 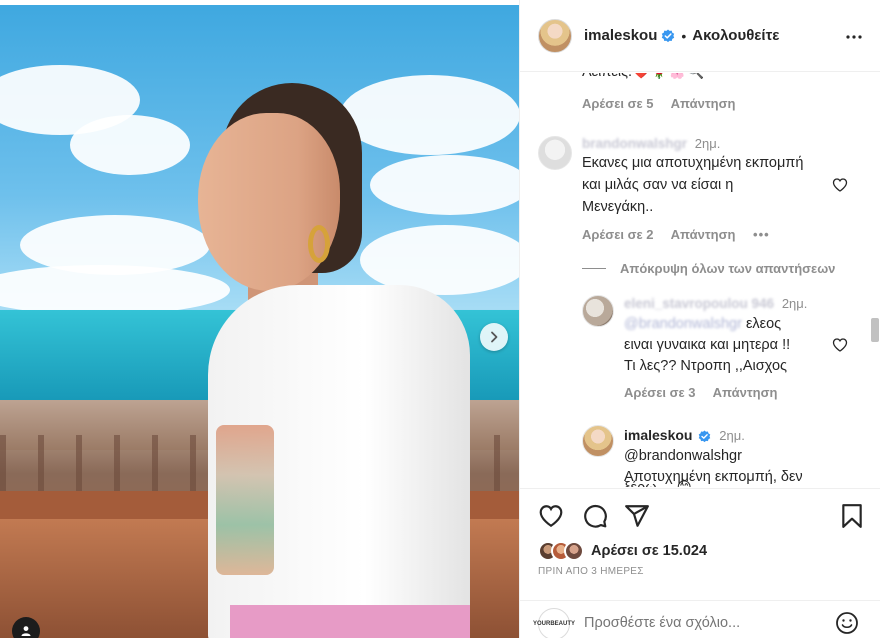 I want to click on comment-line: ειναι γυναικα και μητερα !!, so click(x=707, y=345).